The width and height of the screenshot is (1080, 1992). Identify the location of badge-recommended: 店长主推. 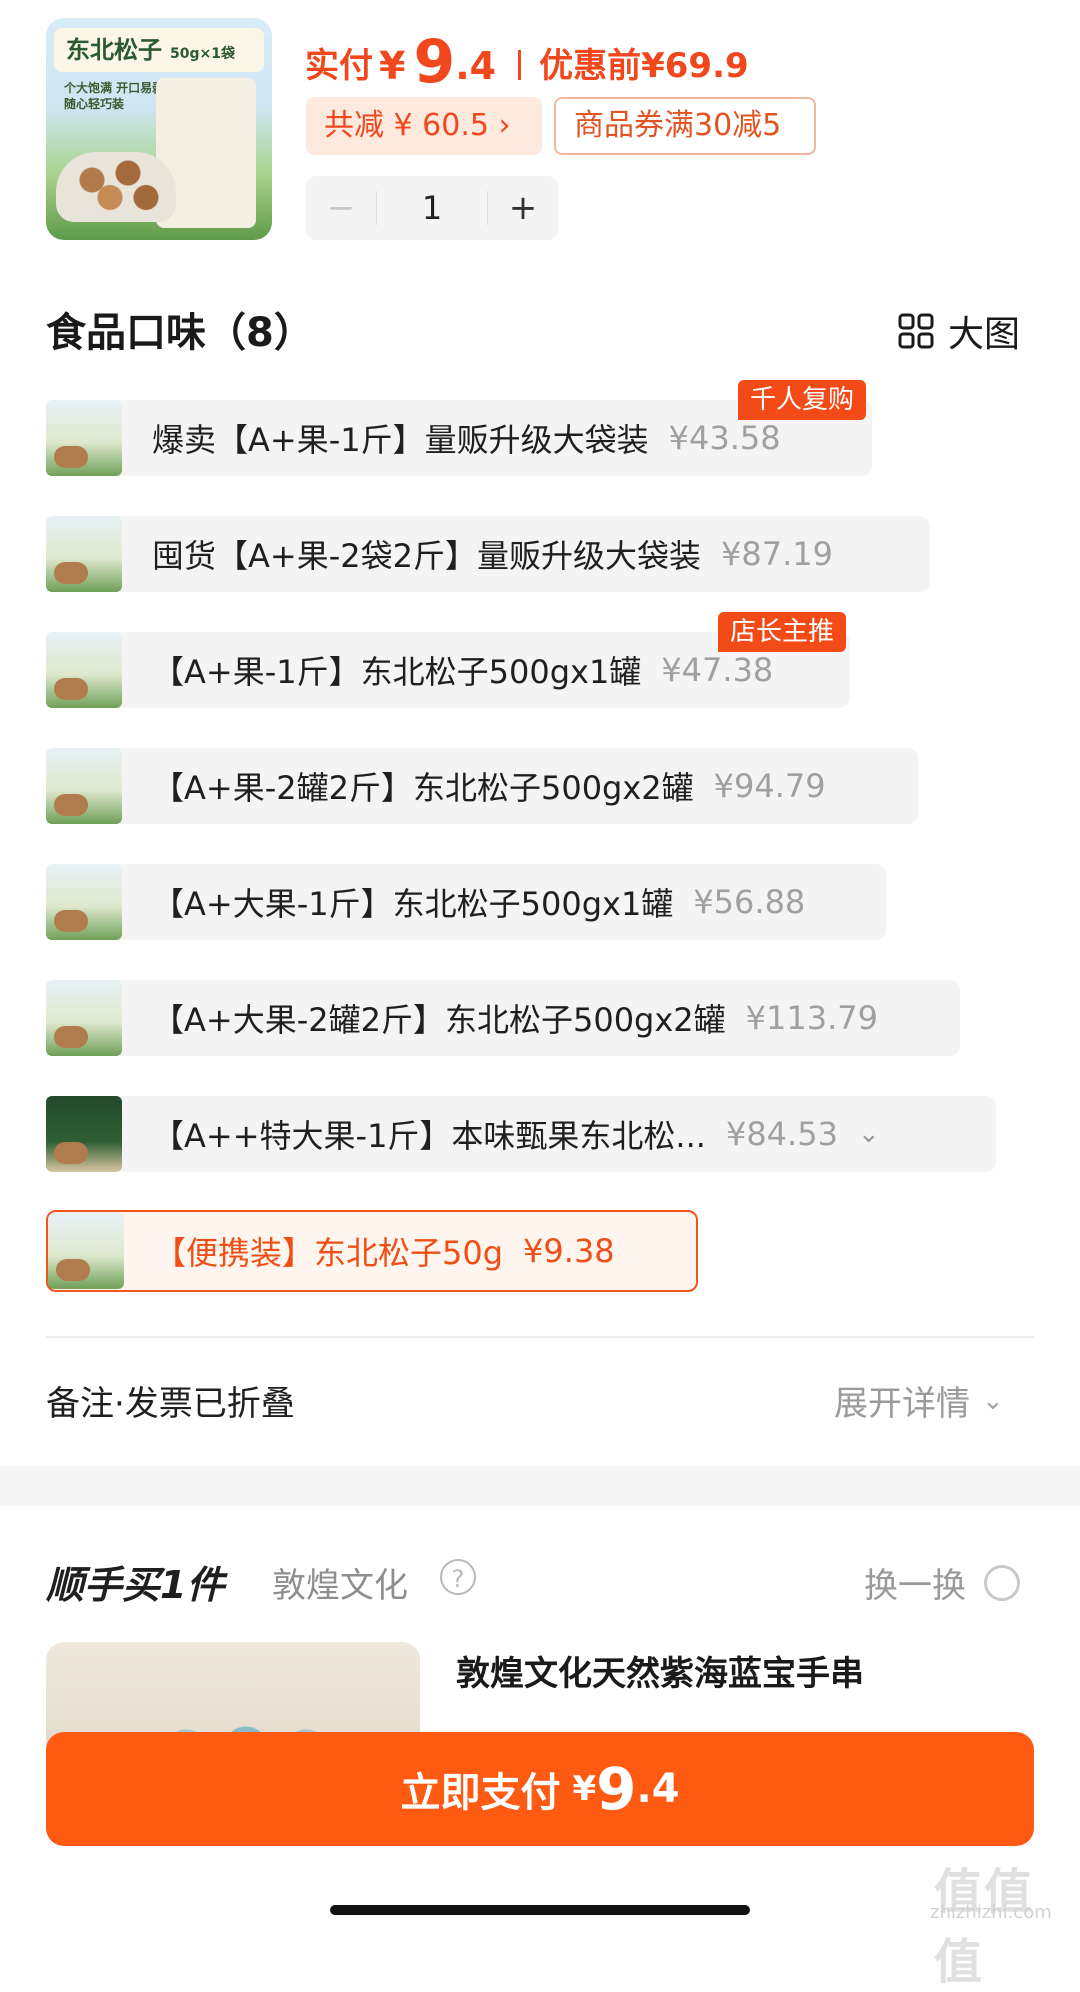
(782, 632).